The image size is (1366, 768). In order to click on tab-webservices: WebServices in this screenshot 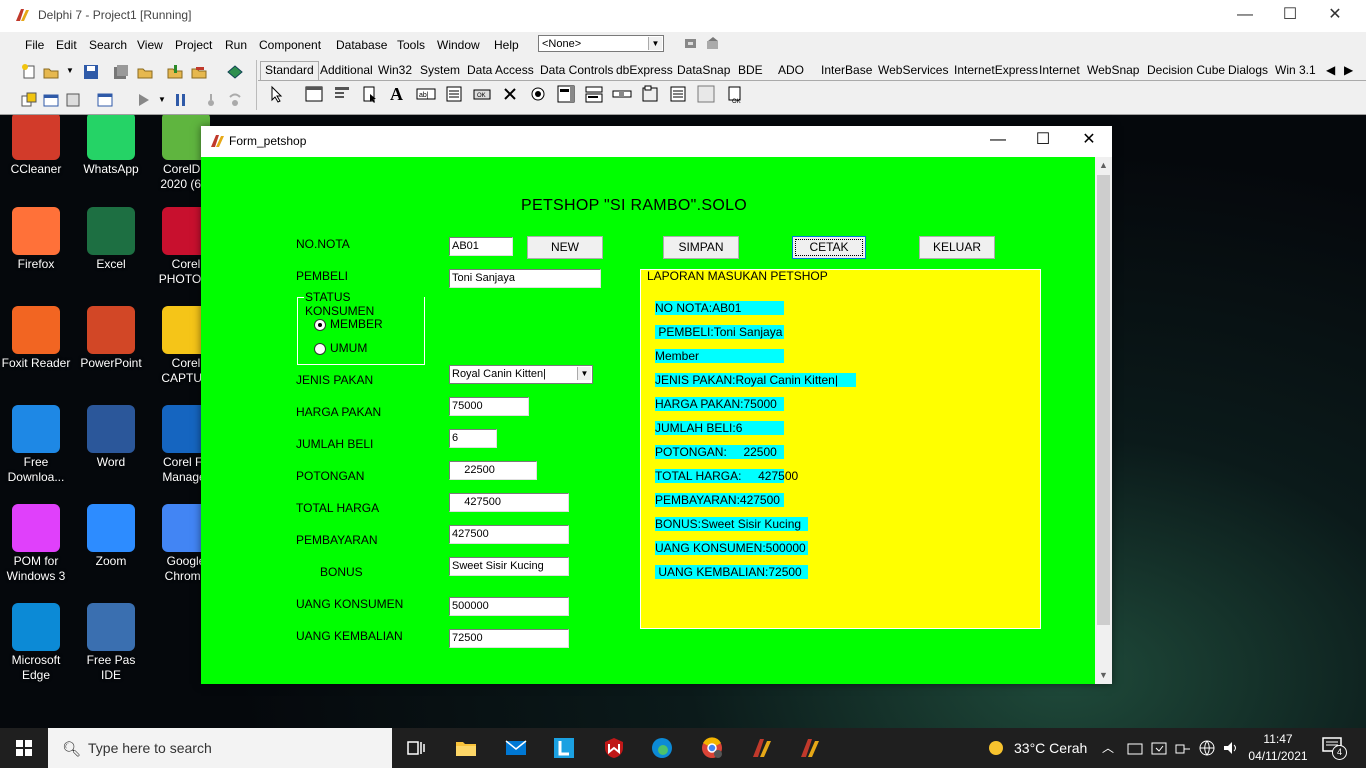, I will do `click(913, 70)`.